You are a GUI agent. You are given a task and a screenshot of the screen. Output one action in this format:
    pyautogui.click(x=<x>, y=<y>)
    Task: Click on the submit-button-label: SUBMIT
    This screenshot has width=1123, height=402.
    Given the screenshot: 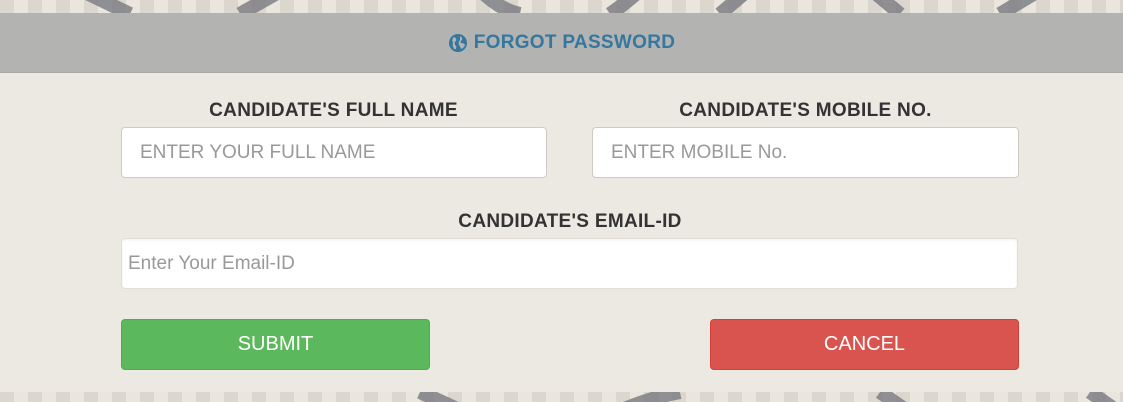 What is the action you would take?
    pyautogui.click(x=275, y=344)
    